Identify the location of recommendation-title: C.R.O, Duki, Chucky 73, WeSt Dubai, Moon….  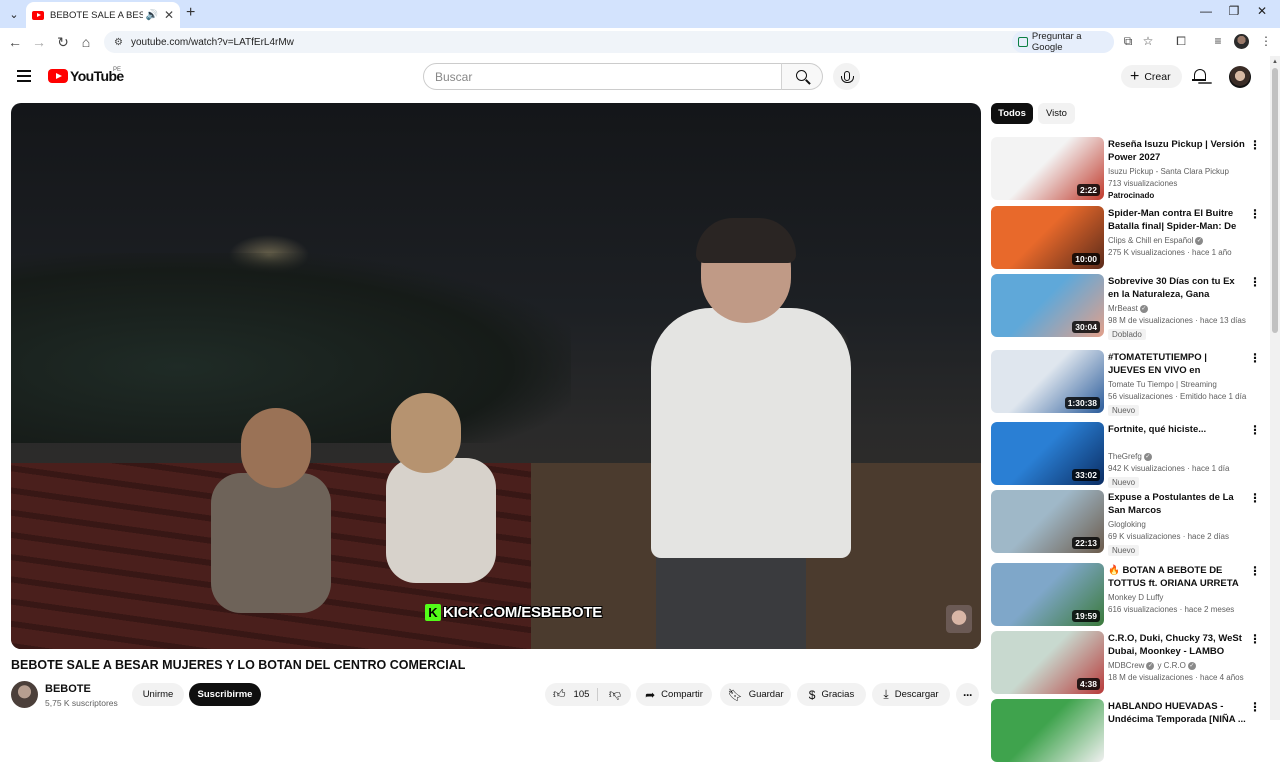
(1177, 645).